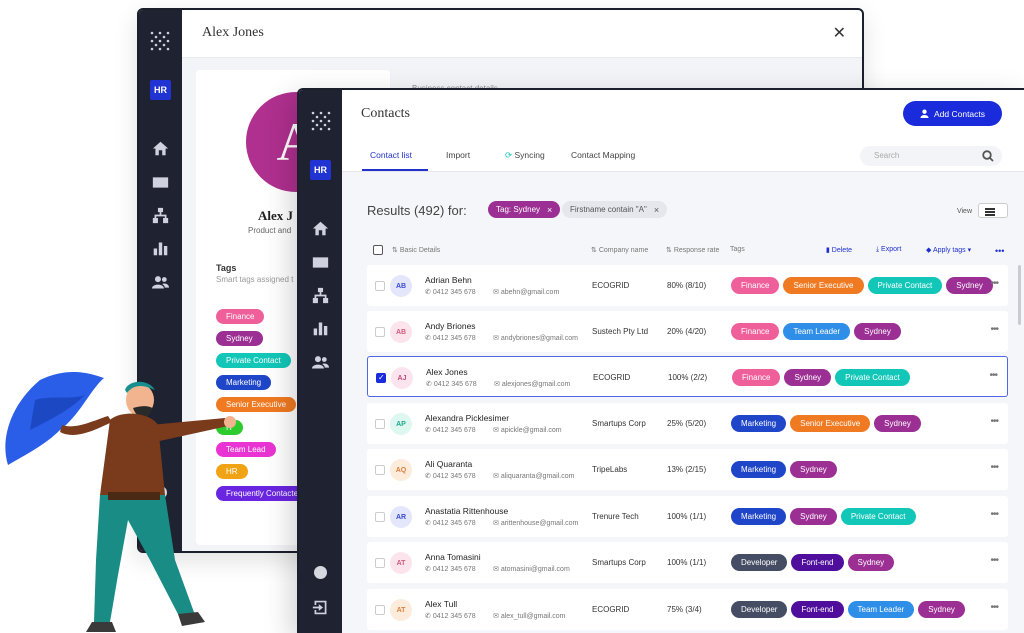 This screenshot has width=1024, height=633. I want to click on response-rate: 25% (5/20), so click(687, 423).